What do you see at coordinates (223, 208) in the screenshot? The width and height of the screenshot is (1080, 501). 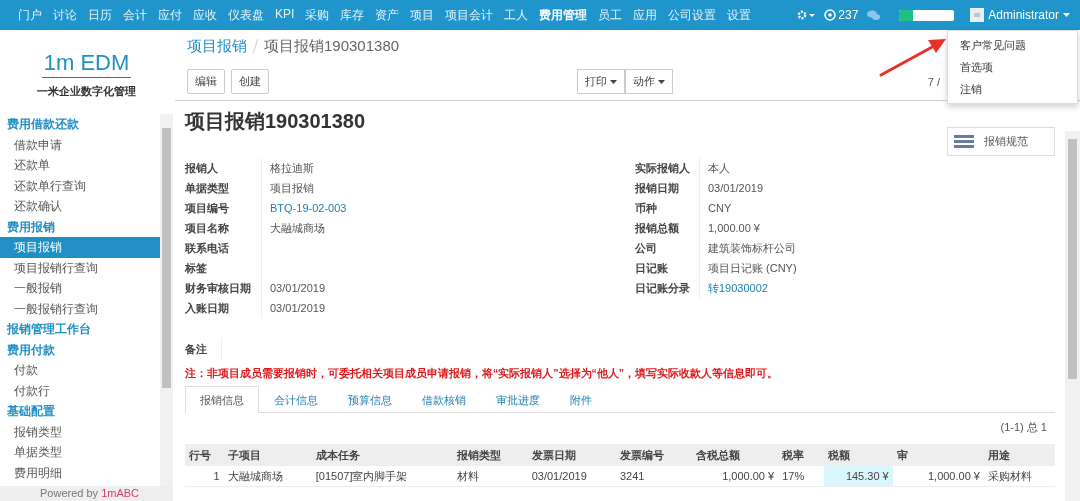 I see `field-label: 项目编号` at bounding box center [223, 208].